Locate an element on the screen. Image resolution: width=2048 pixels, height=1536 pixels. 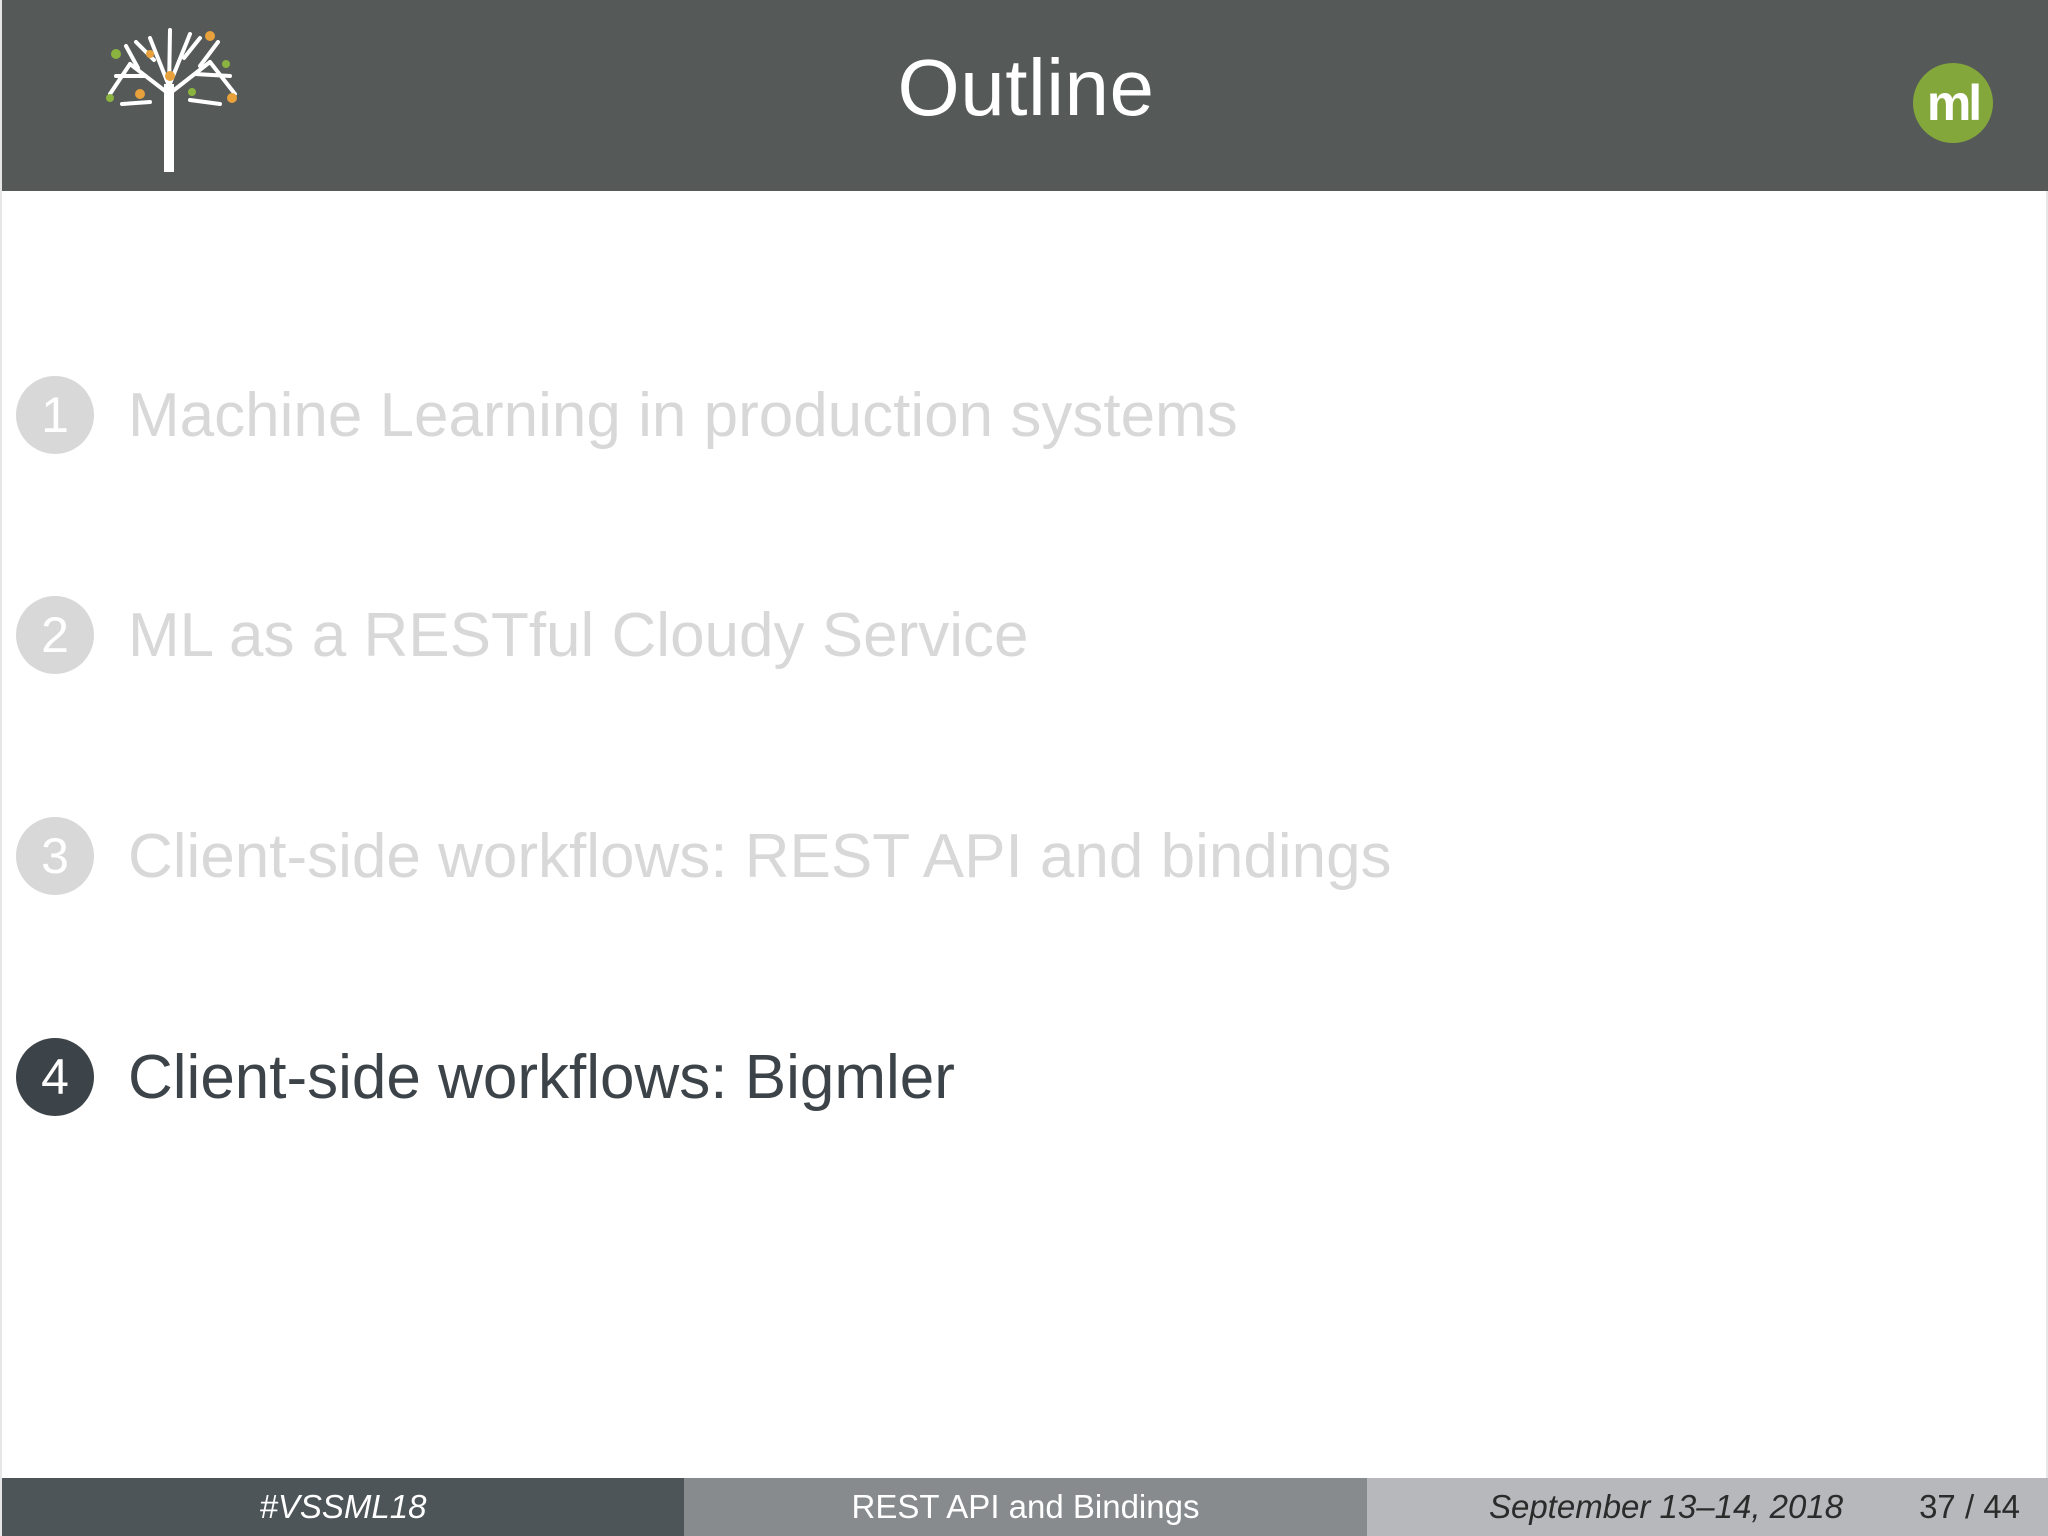
page-number: 37 / 44 is located at coordinates (1969, 1506).